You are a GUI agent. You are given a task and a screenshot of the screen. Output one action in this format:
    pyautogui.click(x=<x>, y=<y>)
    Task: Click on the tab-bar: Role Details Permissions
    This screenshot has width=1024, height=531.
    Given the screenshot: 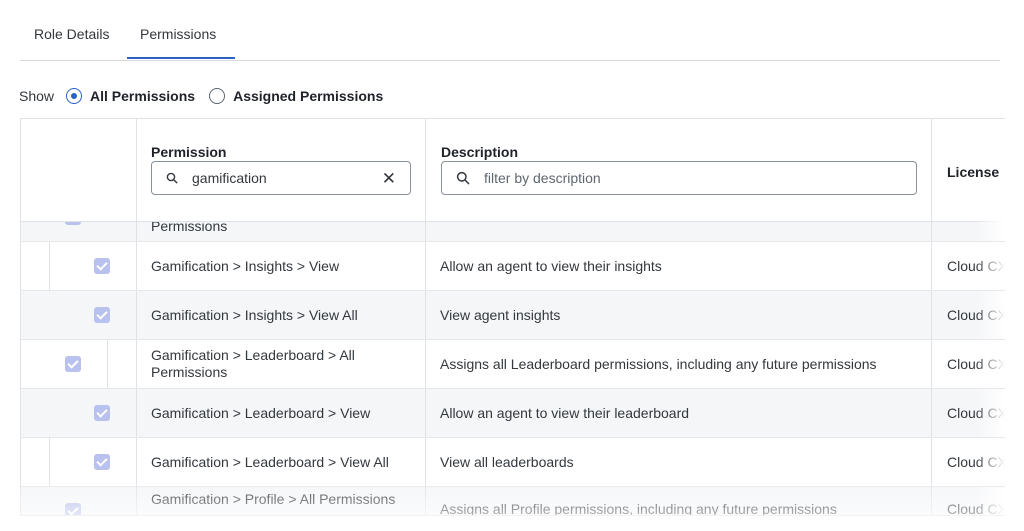 What is the action you would take?
    pyautogui.click(x=510, y=43)
    